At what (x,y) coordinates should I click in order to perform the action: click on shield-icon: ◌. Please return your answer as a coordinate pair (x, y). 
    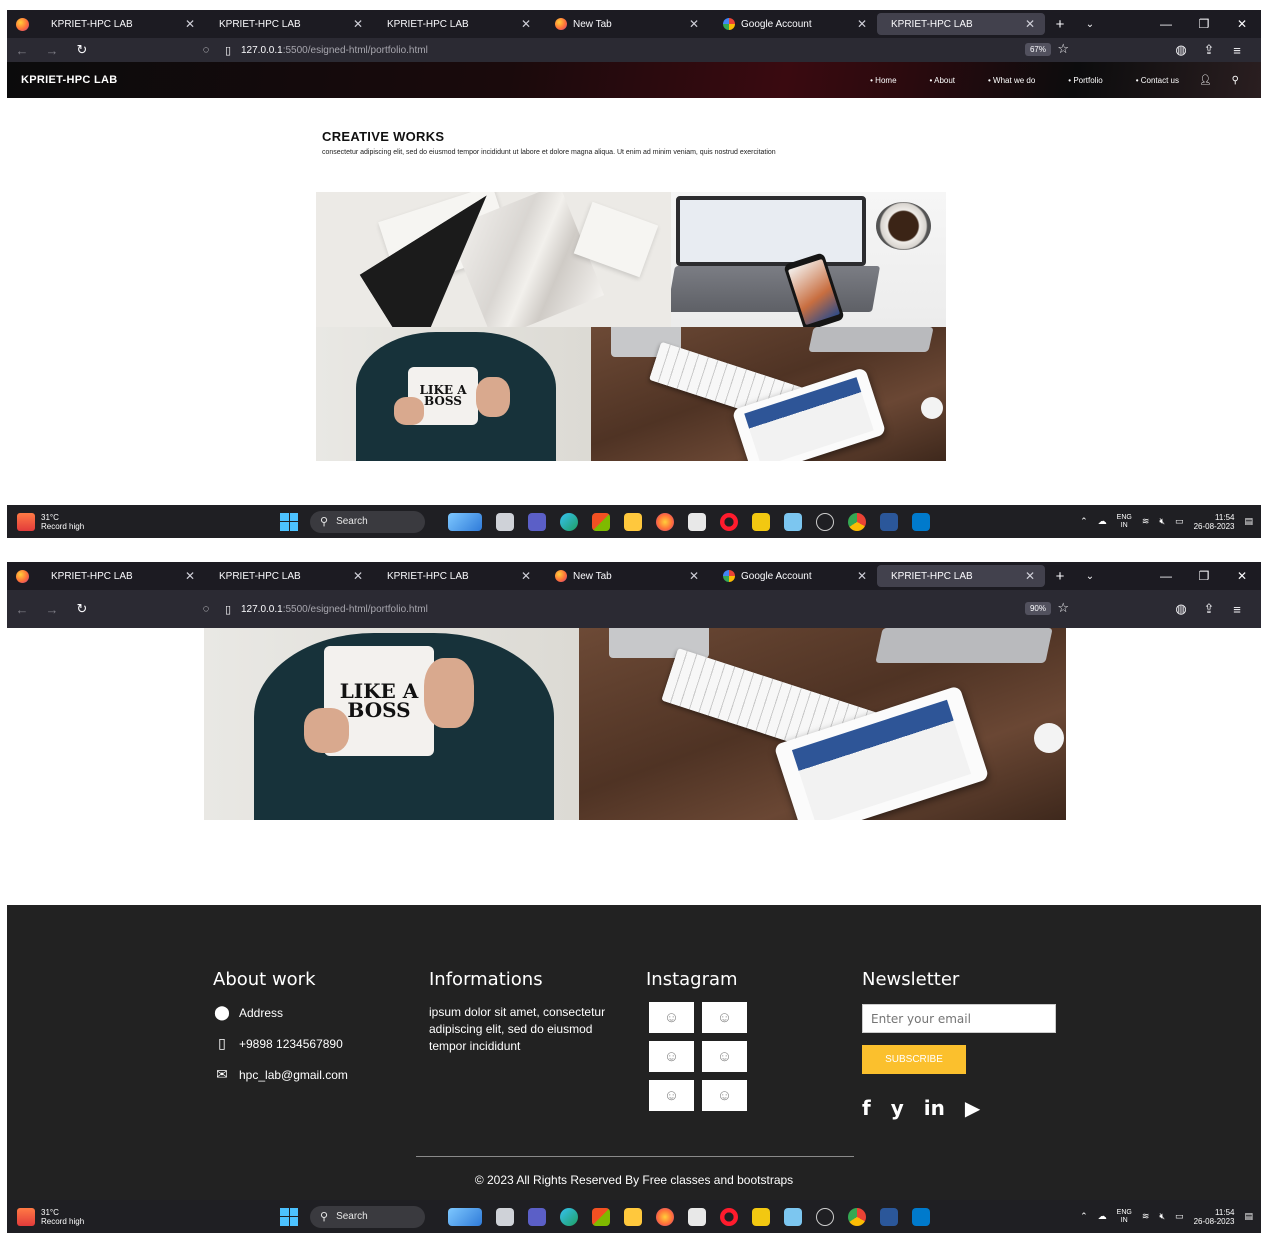
    Looking at the image, I should click on (206, 609).